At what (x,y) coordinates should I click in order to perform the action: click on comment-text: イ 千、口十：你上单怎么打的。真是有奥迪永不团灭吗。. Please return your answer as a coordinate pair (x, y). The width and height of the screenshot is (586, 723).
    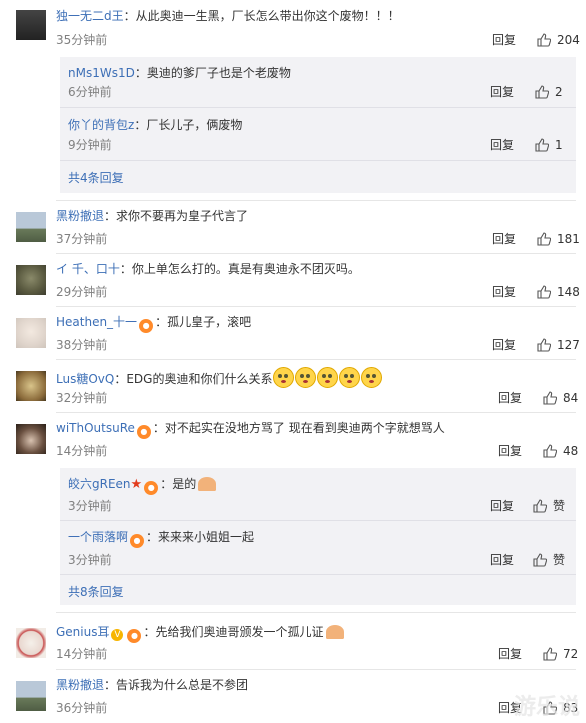
    Looking at the image, I should click on (208, 269).